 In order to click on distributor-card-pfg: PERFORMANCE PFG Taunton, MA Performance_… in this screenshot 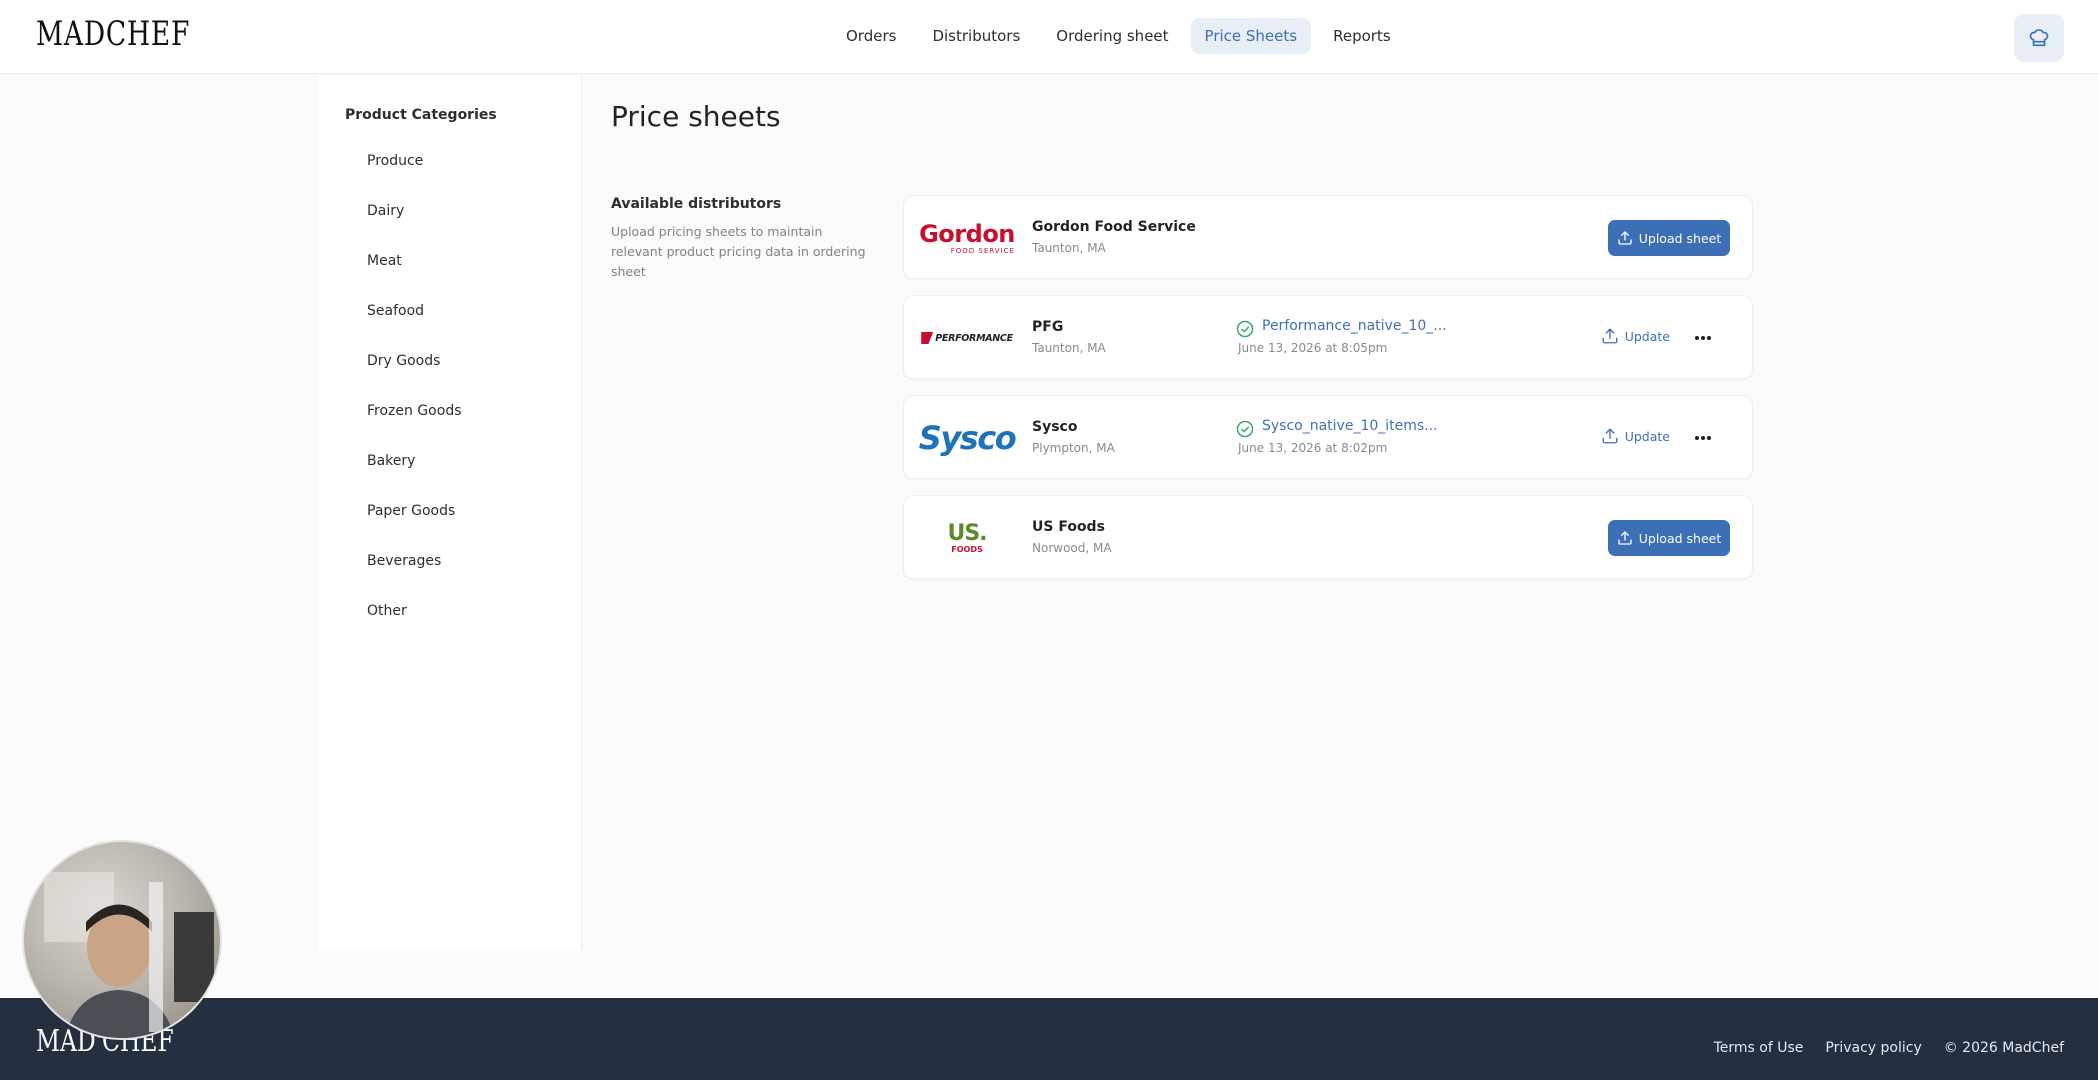, I will do `click(1328, 337)`.